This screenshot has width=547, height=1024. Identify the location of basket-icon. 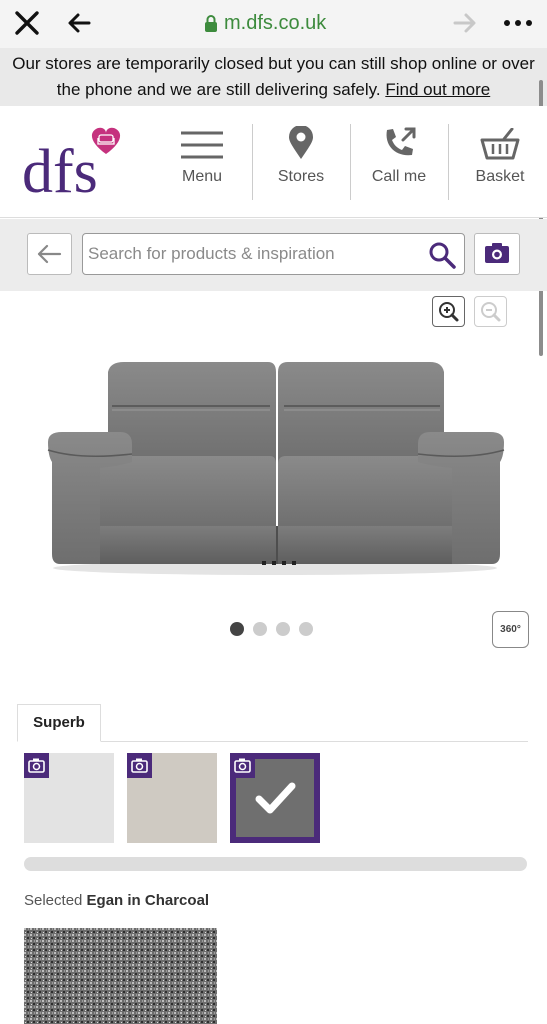
(500, 144).